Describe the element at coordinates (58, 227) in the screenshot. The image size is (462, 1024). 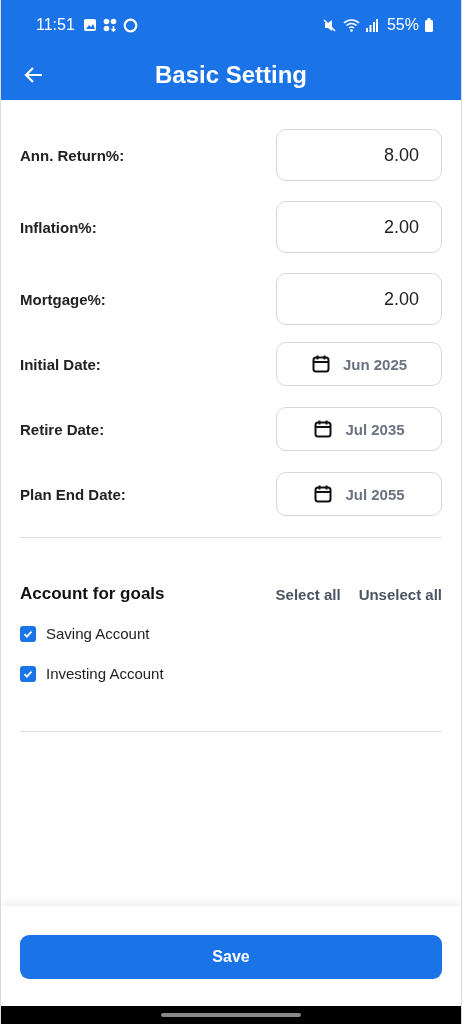
I see `field-label: Inflation%:` at that location.